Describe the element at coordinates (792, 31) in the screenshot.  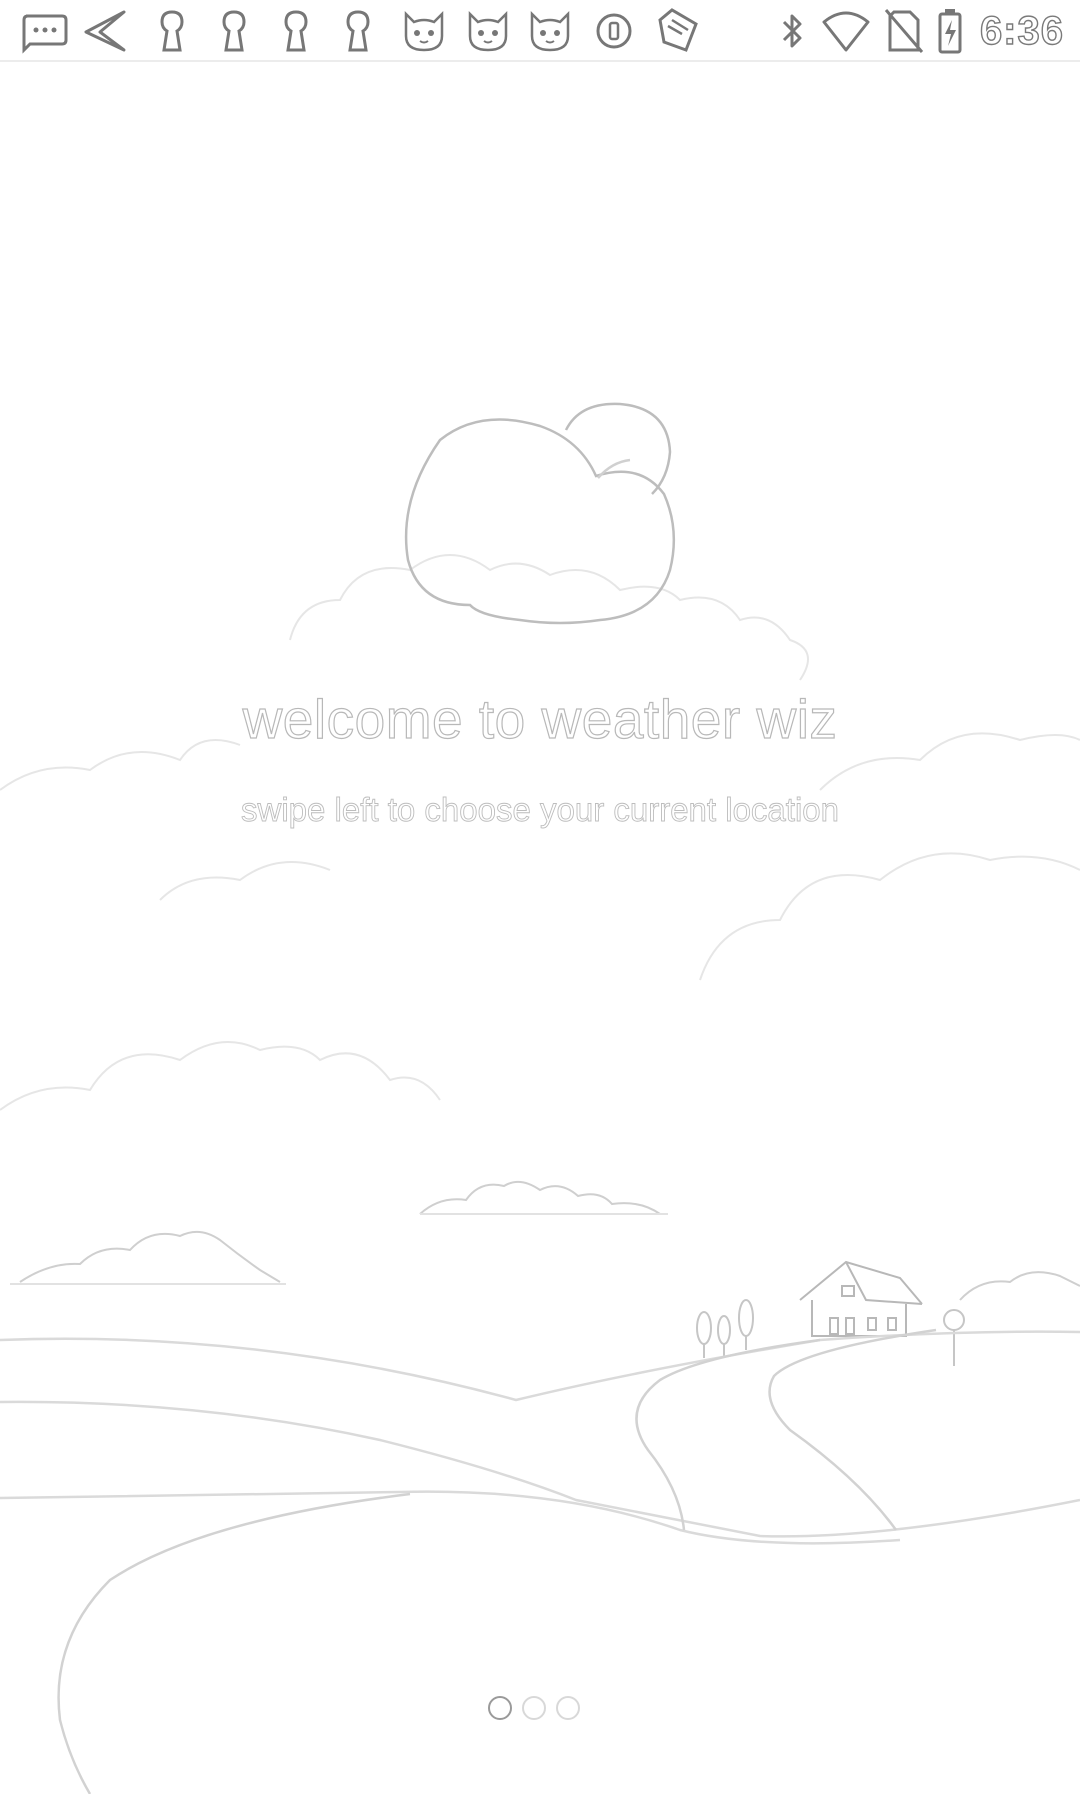
I see `bluetooth-icon` at that location.